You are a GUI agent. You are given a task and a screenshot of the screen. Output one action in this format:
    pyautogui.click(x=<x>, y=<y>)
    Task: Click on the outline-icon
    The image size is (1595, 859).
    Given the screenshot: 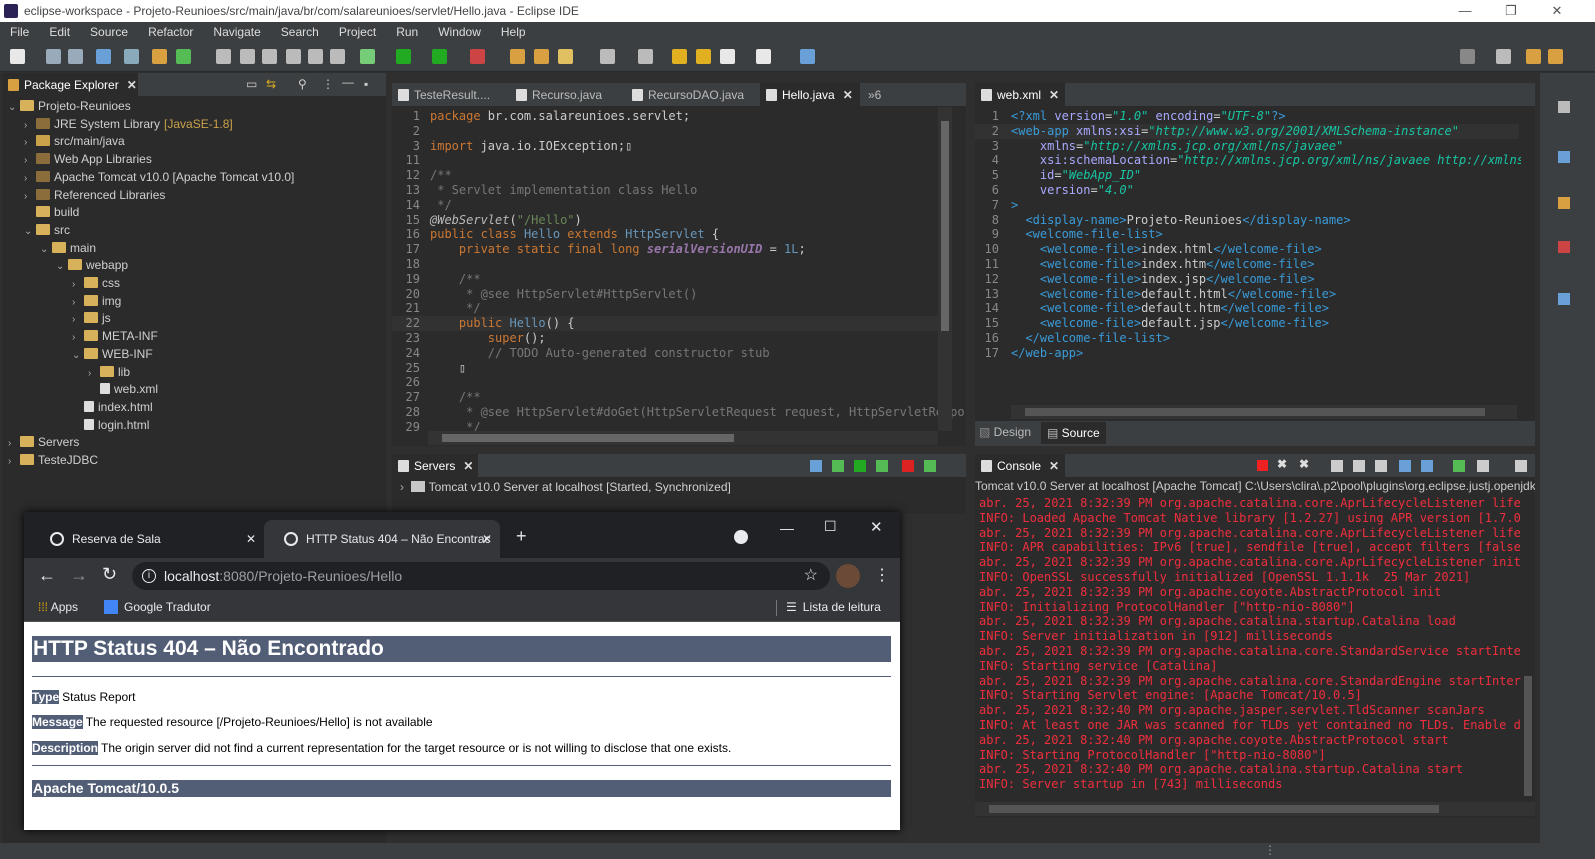 What is the action you would take?
    pyautogui.click(x=1564, y=157)
    